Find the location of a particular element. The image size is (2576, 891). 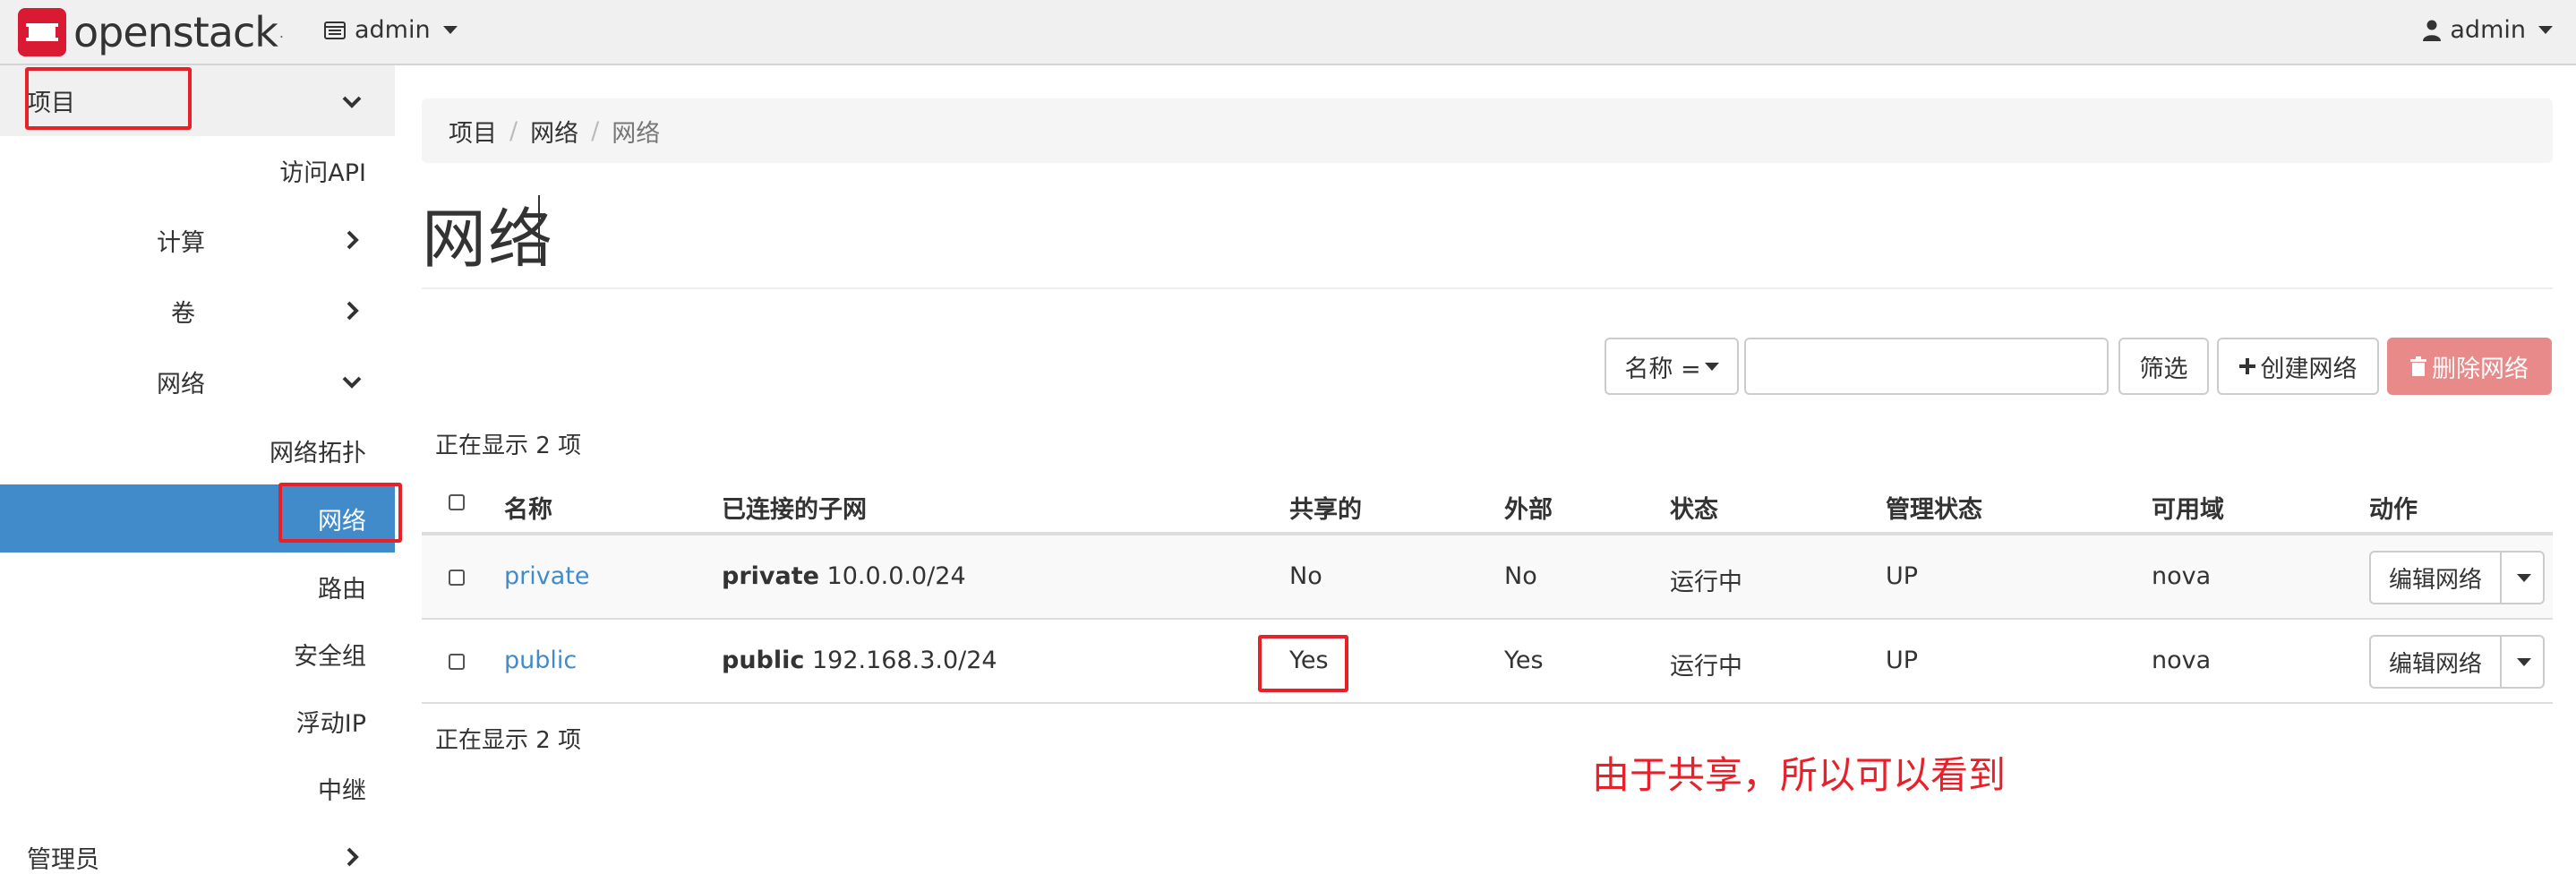

breadcrumb-item-network: 网络 is located at coordinates (554, 131).